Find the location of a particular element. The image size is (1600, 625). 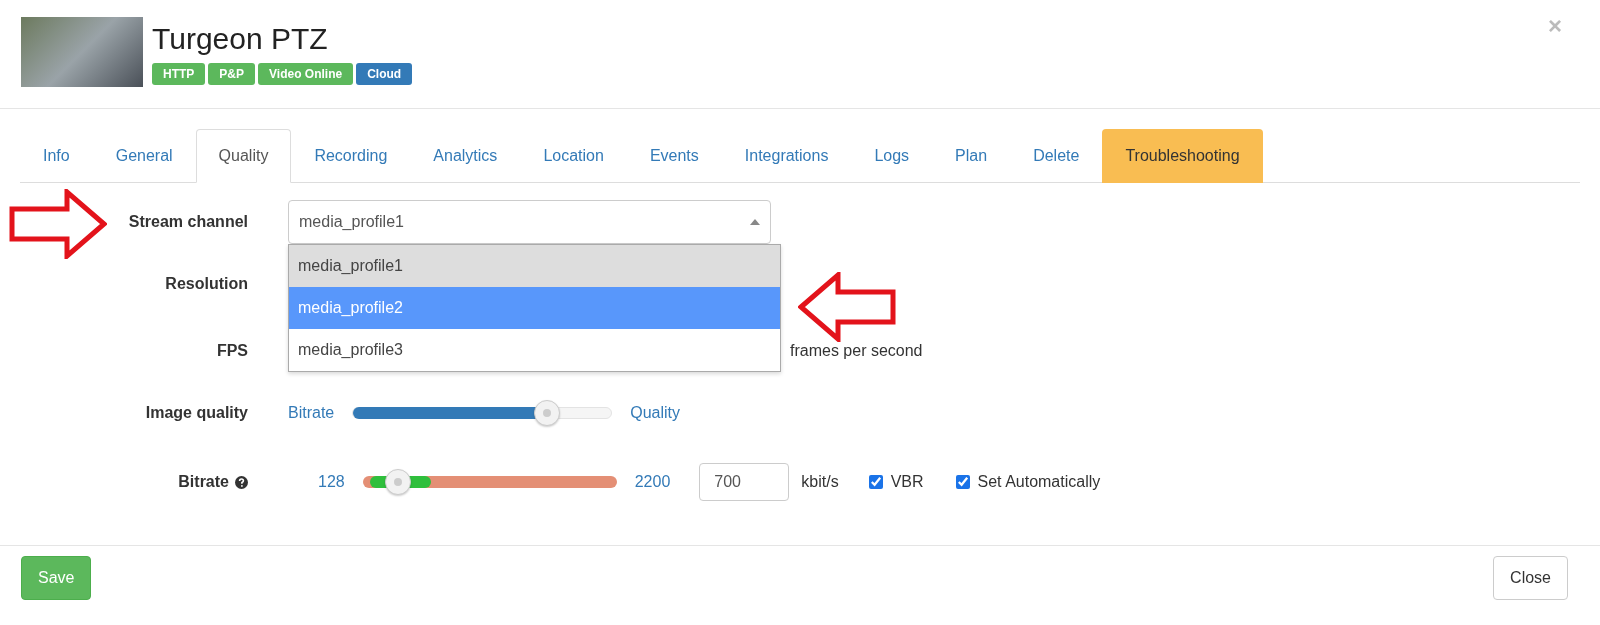

field-label: Image quality is located at coordinates (196, 413).